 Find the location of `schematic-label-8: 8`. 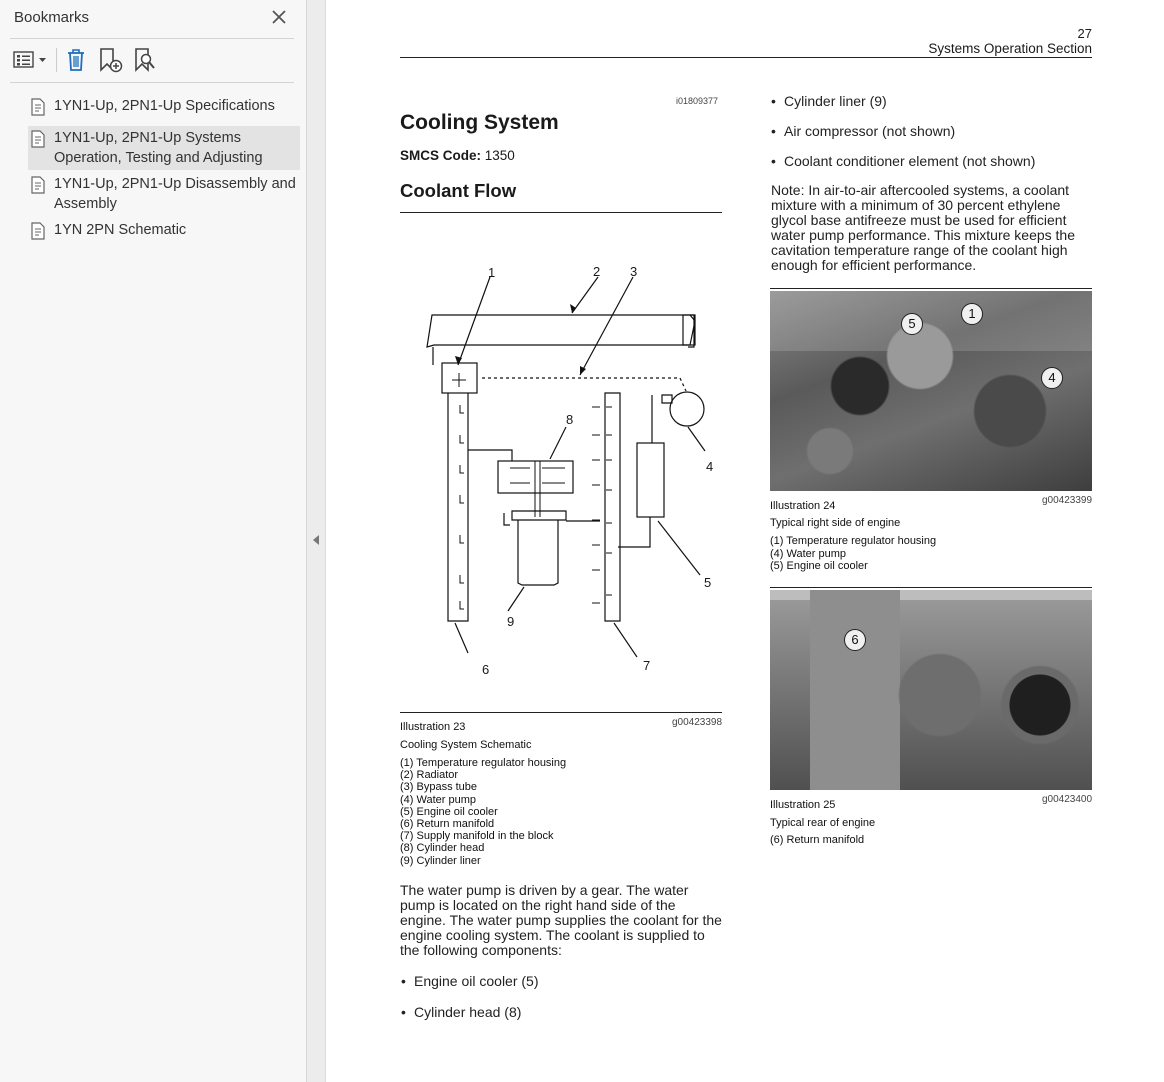

schematic-label-8: 8 is located at coordinates (570, 419).